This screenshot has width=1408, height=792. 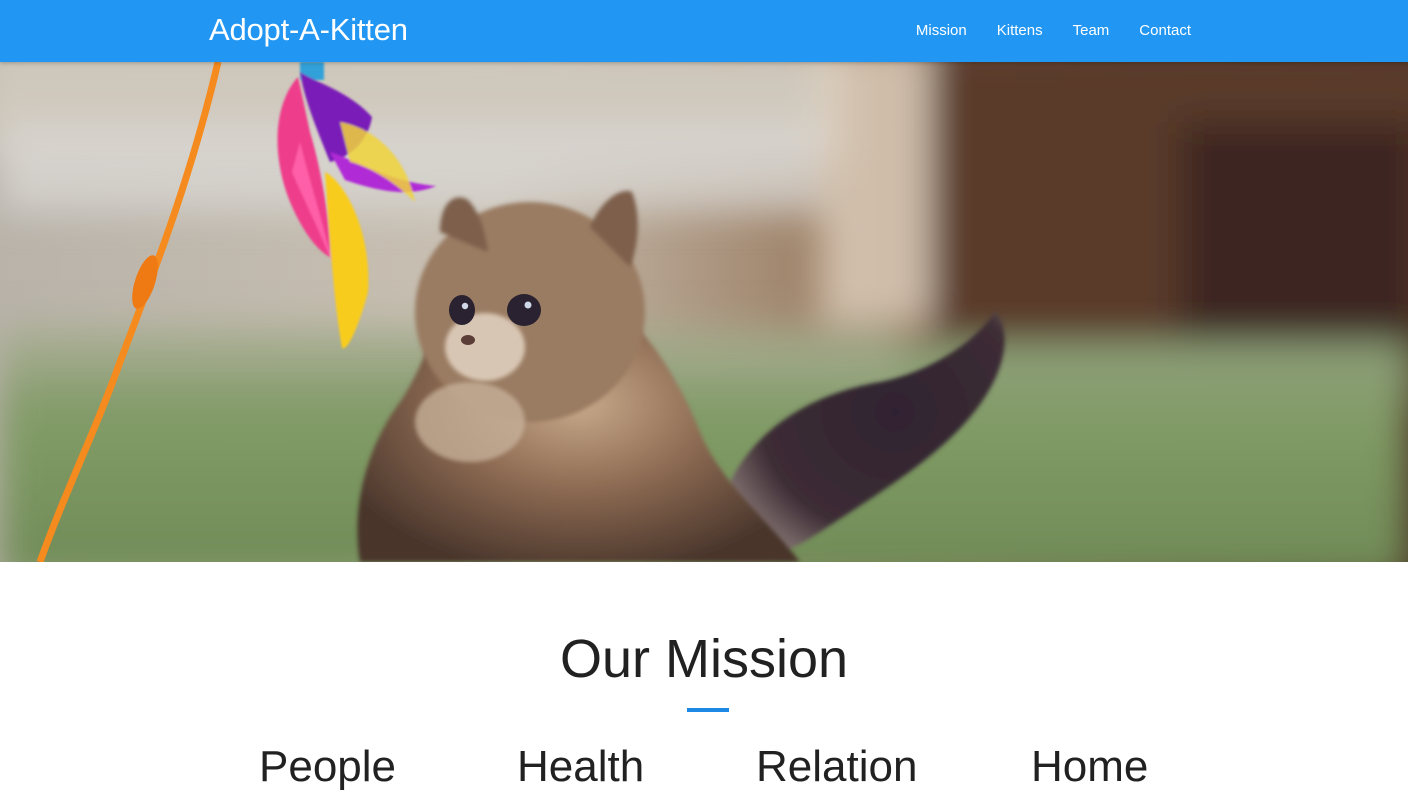 What do you see at coordinates (708, 710) in the screenshot?
I see `mission-divider` at bounding box center [708, 710].